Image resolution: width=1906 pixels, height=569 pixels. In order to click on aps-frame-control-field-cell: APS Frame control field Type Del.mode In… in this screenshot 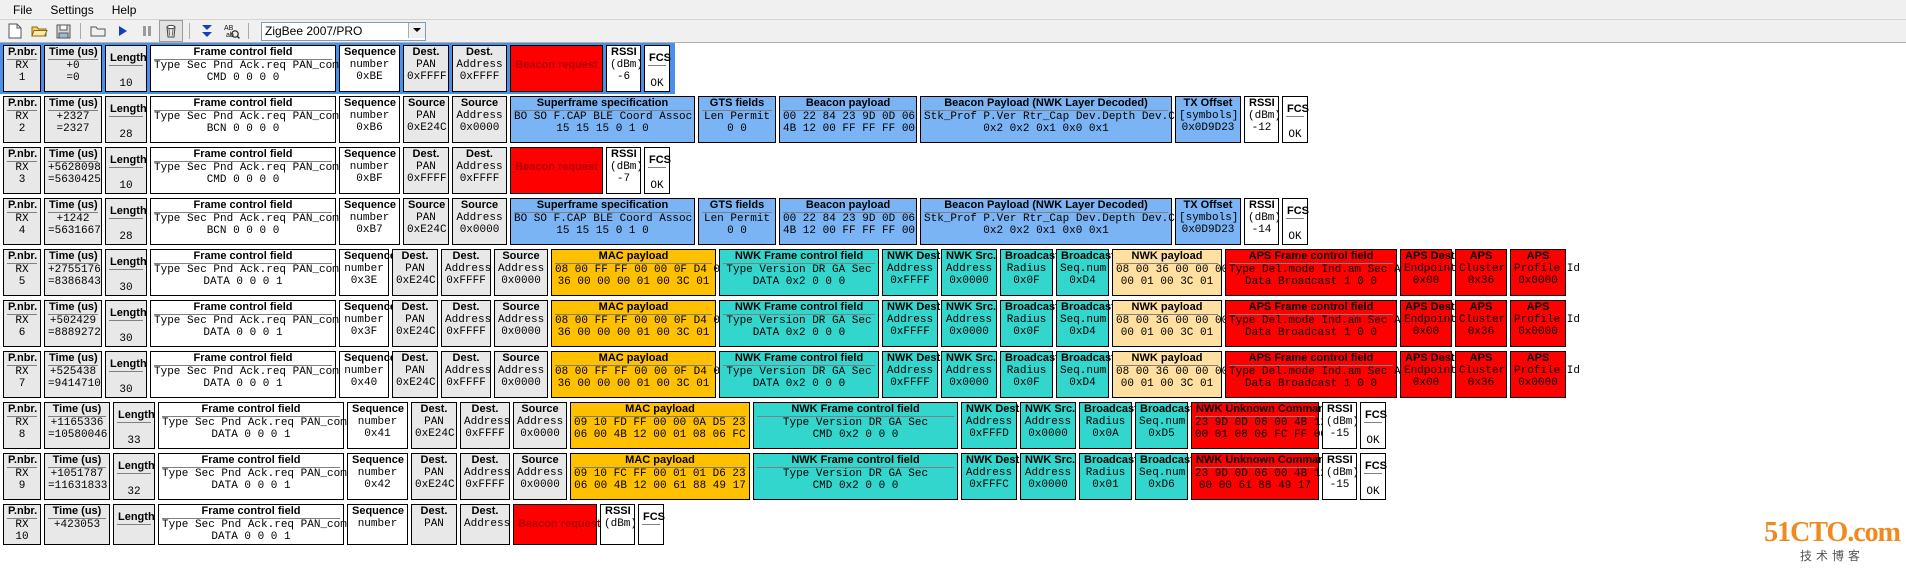, I will do `click(1319, 374)`.